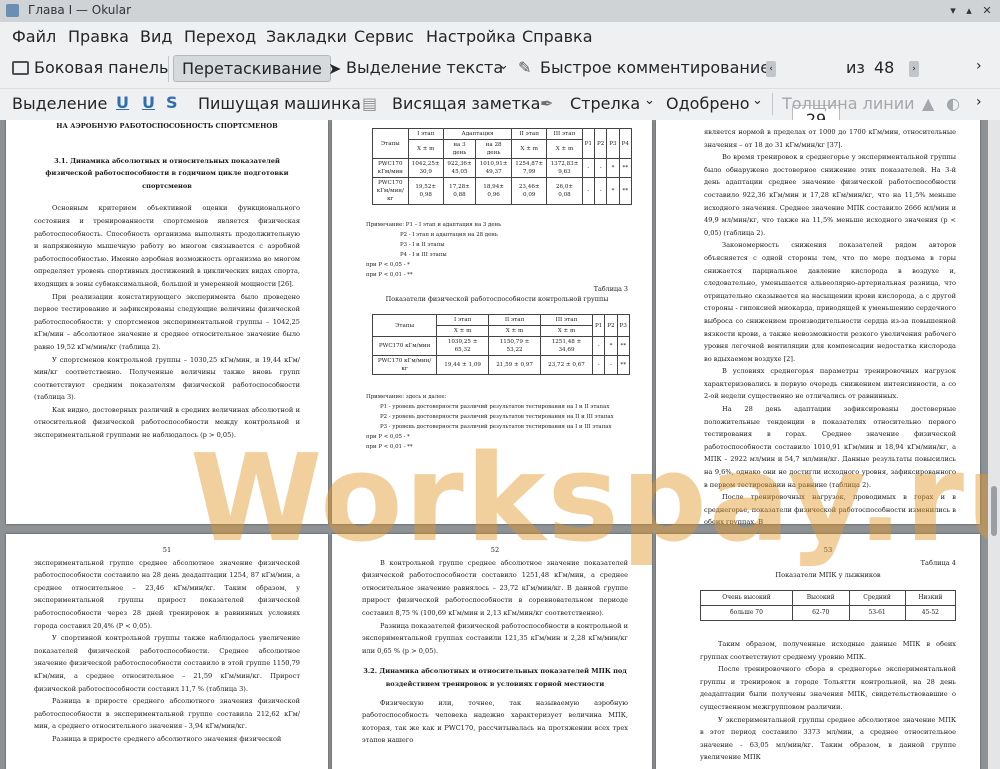 This screenshot has height=769, width=1000. I want to click on arrow-chevron-down-icon: ⌄, so click(649, 100).